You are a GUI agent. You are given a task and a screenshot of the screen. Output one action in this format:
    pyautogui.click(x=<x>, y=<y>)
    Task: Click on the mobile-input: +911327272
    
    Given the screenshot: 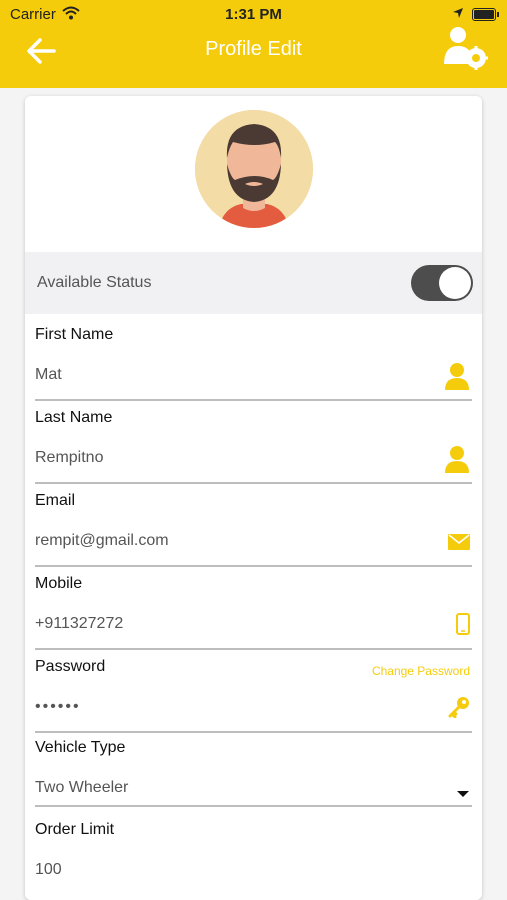 What is the action you would take?
    pyautogui.click(x=79, y=624)
    